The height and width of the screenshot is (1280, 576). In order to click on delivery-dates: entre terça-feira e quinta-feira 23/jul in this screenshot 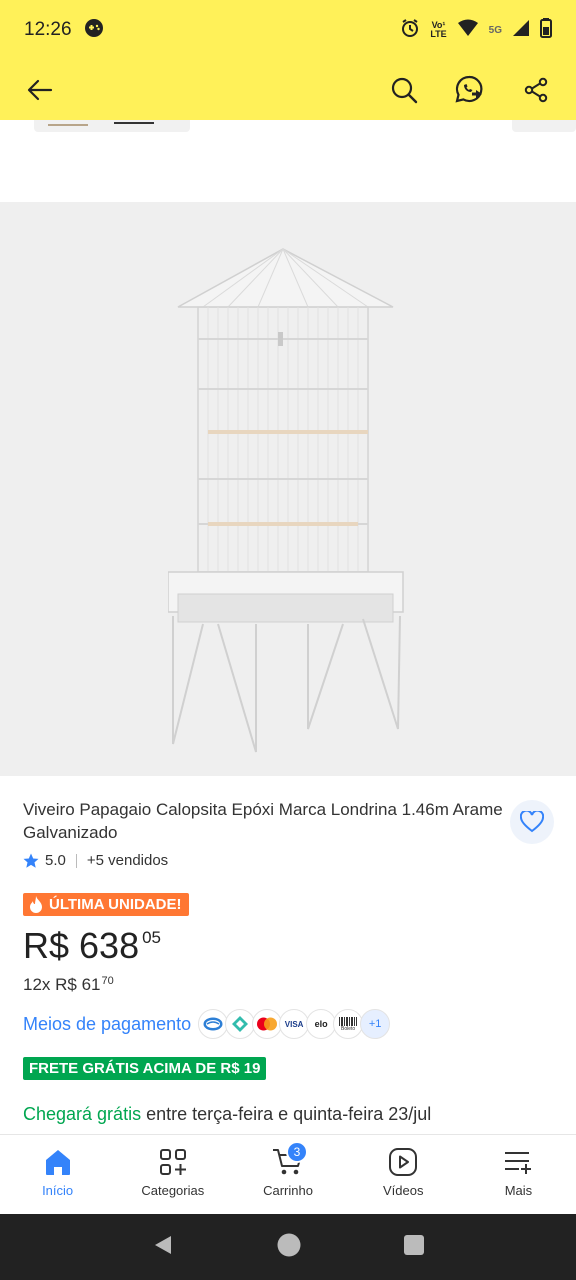, I will do `click(286, 1114)`.